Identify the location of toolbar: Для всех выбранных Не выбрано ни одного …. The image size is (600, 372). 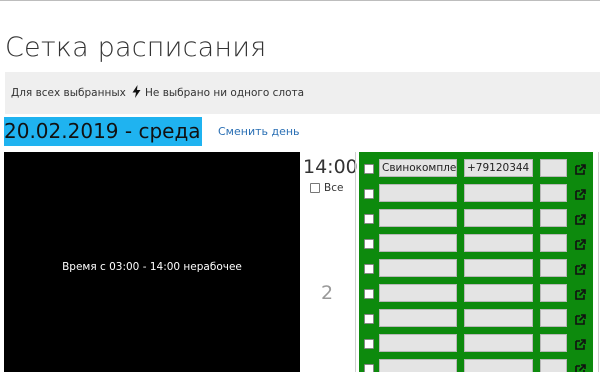
(302, 93).